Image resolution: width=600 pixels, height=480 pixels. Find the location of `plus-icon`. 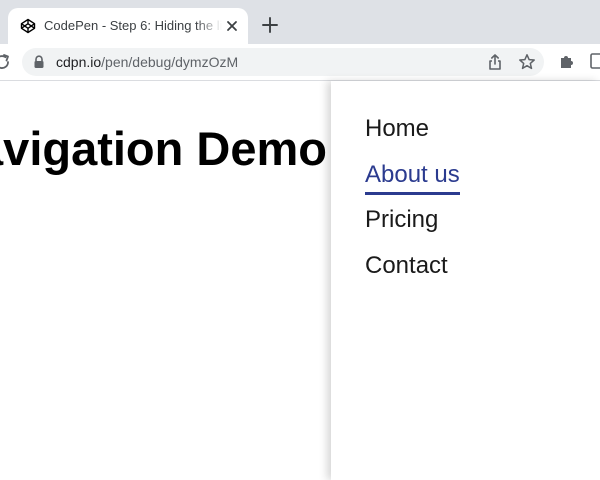

plus-icon is located at coordinates (270, 25).